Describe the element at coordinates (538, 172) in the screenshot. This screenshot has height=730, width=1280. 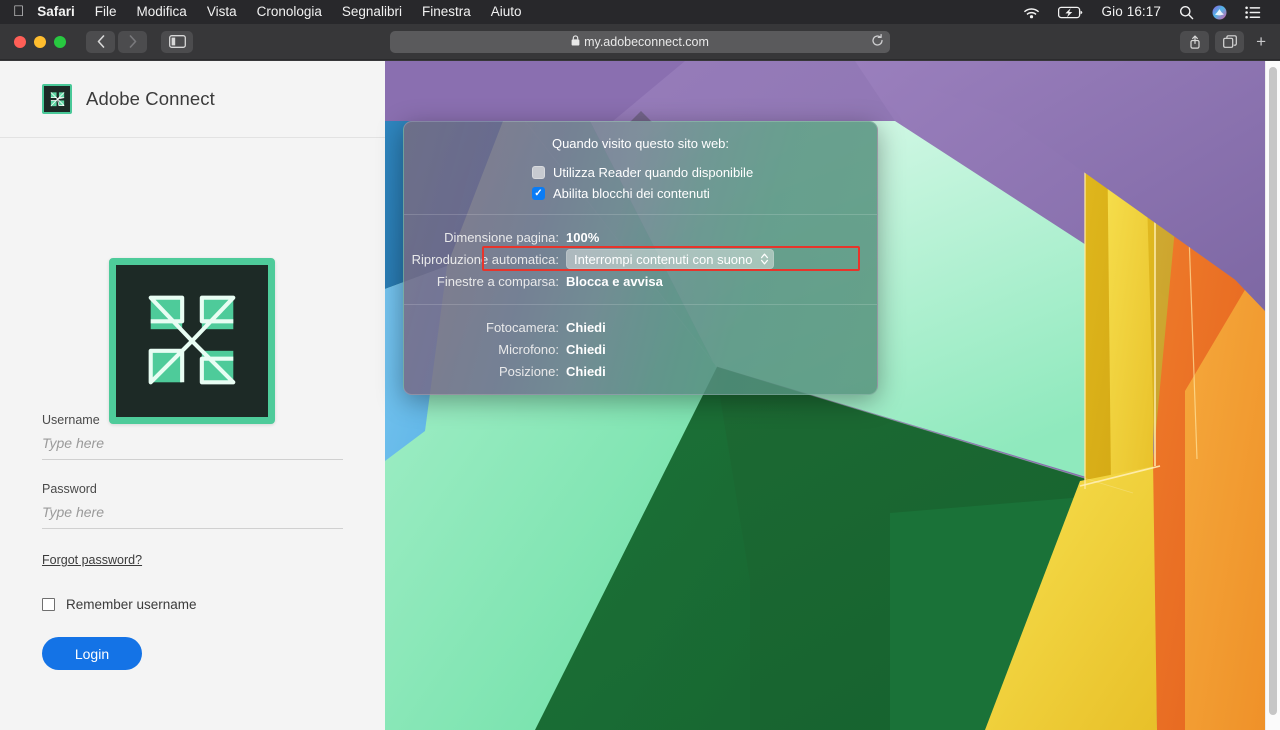
I see `use-reader-checkbox` at that location.